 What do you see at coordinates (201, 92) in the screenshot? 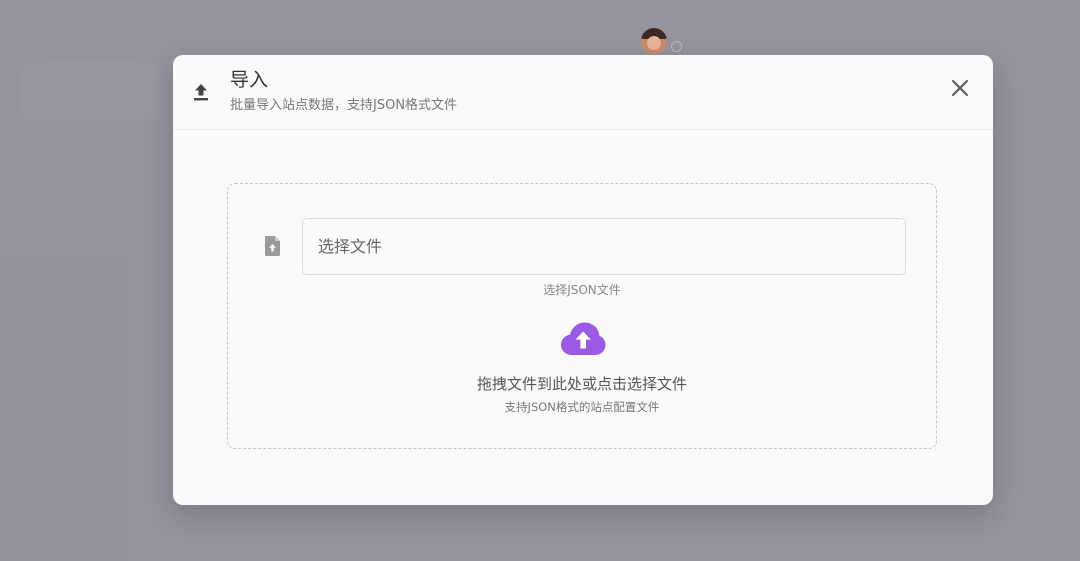
I see `upload-icon` at bounding box center [201, 92].